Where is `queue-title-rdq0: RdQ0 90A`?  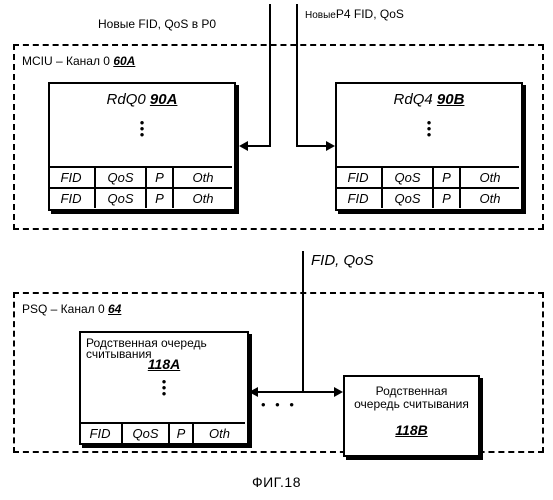
queue-title-rdq0: RdQ0 90A is located at coordinates (142, 99).